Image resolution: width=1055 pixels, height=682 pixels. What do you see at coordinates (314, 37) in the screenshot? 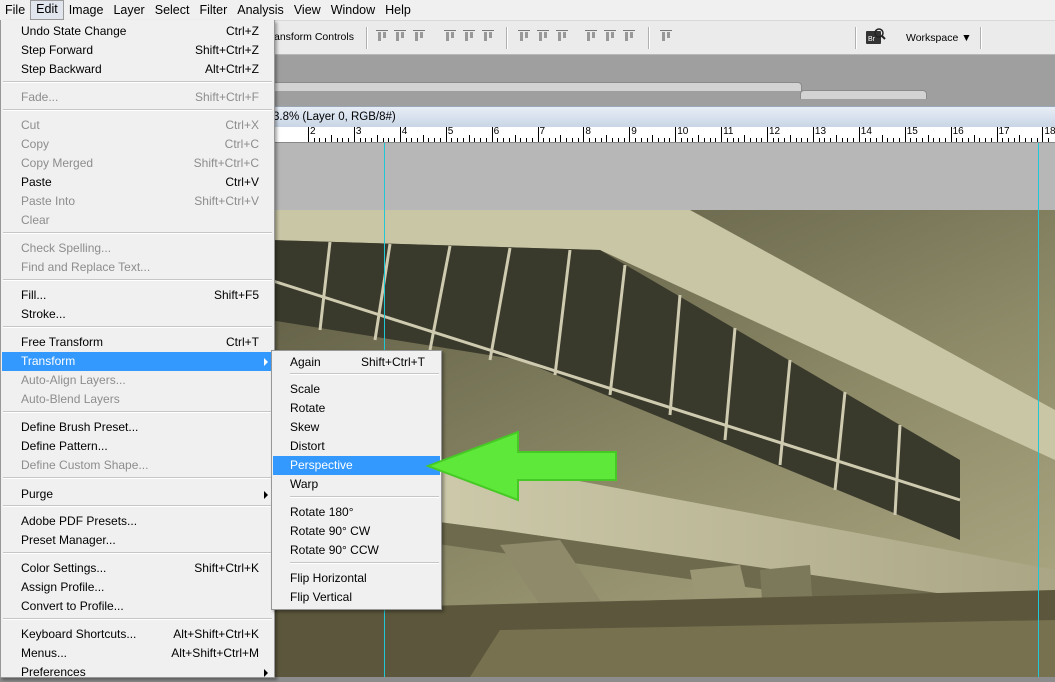
I see `show-transform-controls-label: ansform Controls` at bounding box center [314, 37].